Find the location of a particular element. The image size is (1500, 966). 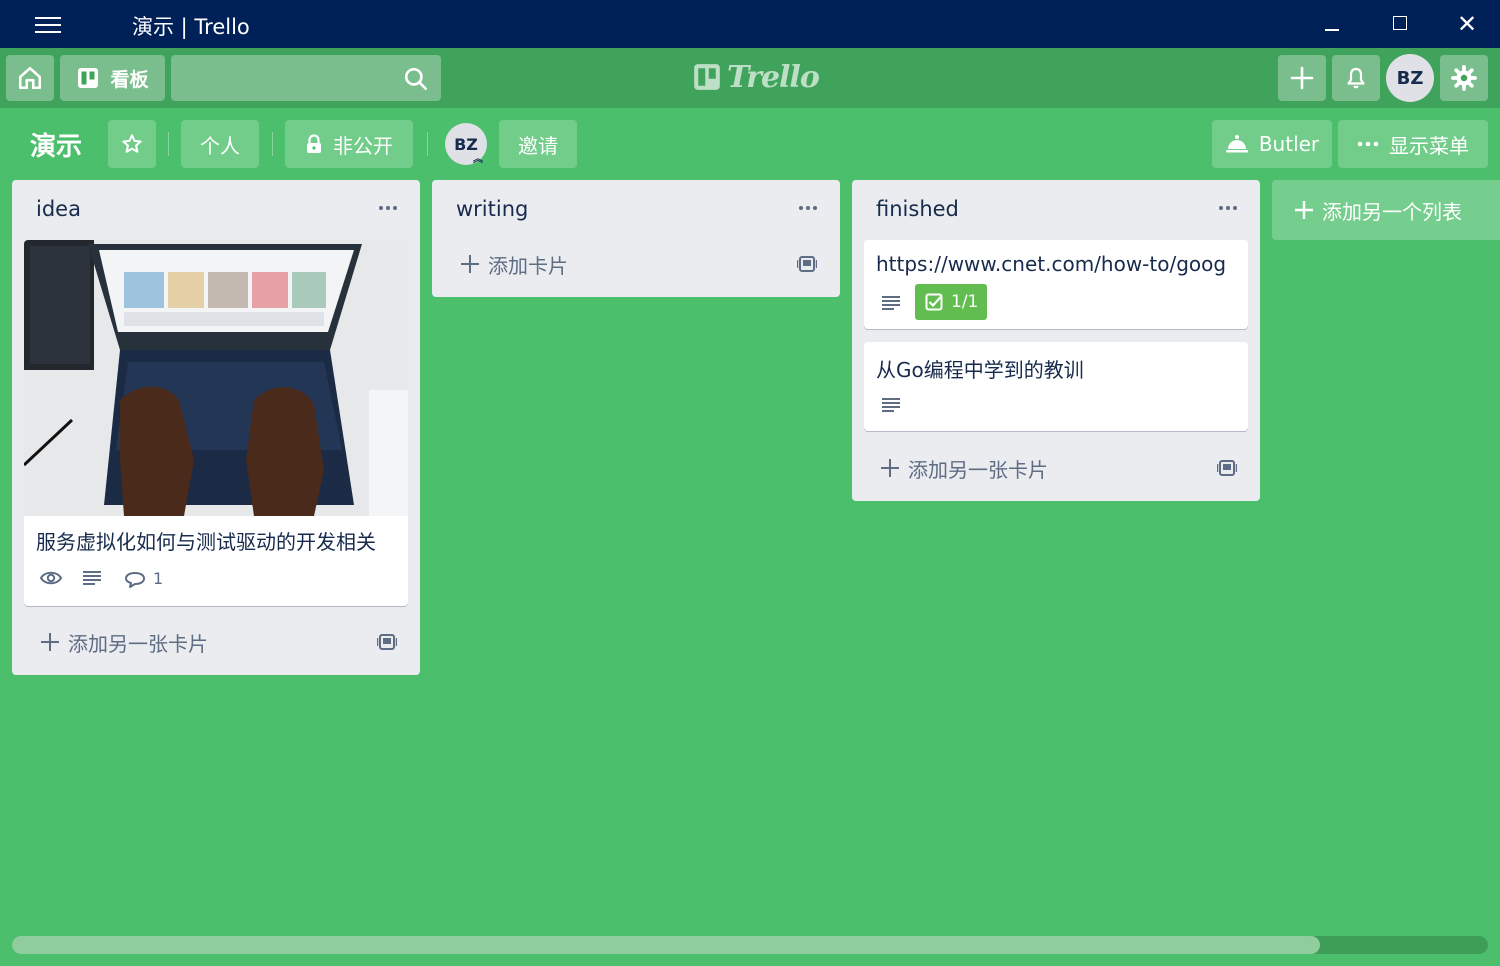

checkbox-icon is located at coordinates (934, 302).